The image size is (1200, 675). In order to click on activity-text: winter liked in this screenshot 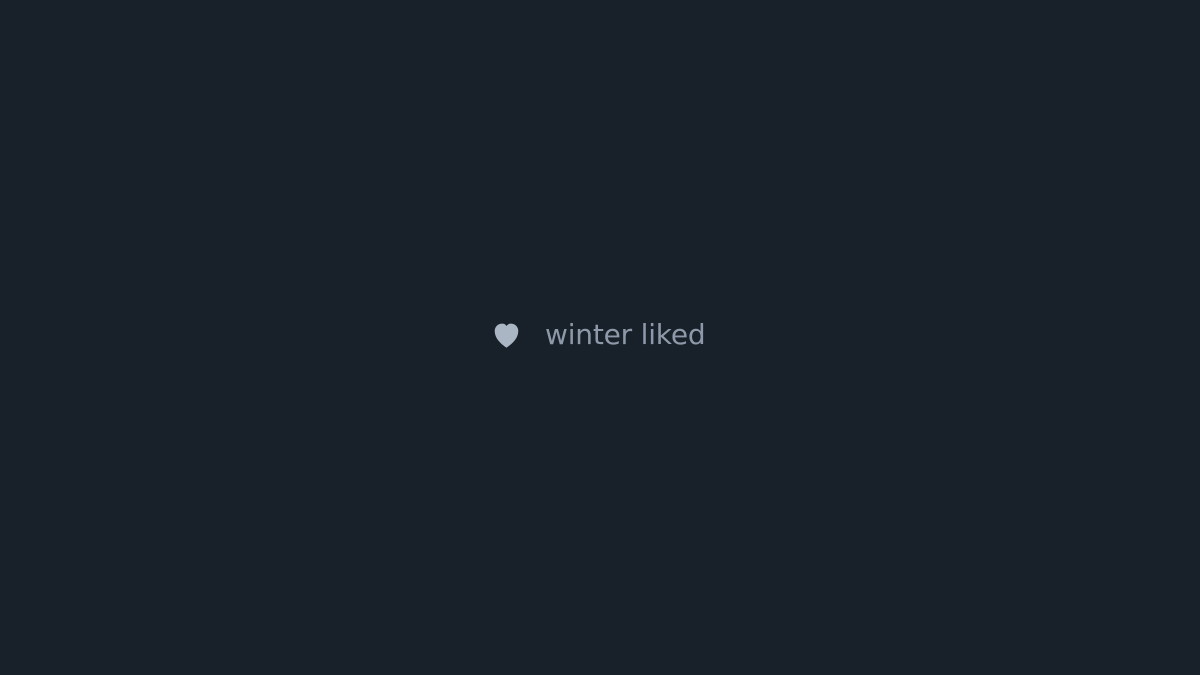, I will do `click(625, 334)`.